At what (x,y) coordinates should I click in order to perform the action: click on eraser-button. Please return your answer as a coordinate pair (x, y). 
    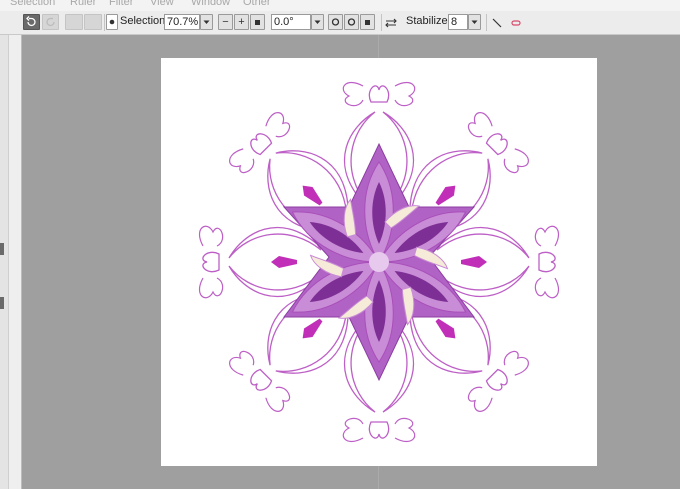
    Looking at the image, I should click on (516, 22).